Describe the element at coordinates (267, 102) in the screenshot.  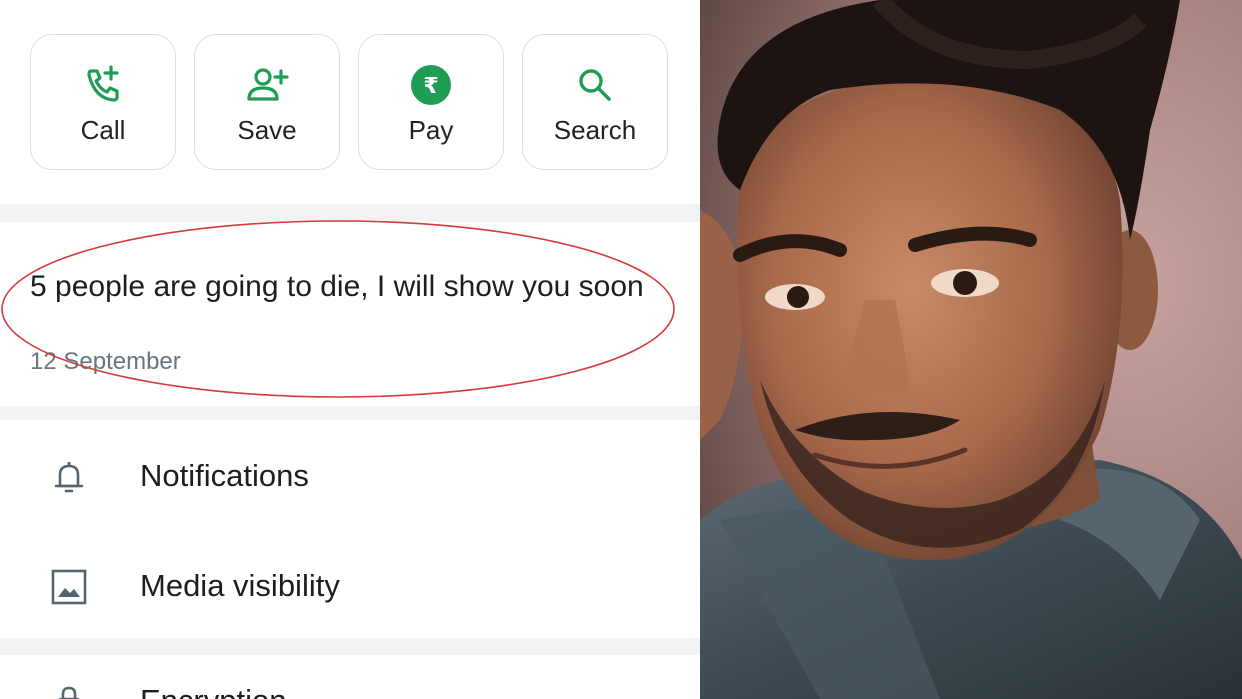
I see `save-button: Save` at that location.